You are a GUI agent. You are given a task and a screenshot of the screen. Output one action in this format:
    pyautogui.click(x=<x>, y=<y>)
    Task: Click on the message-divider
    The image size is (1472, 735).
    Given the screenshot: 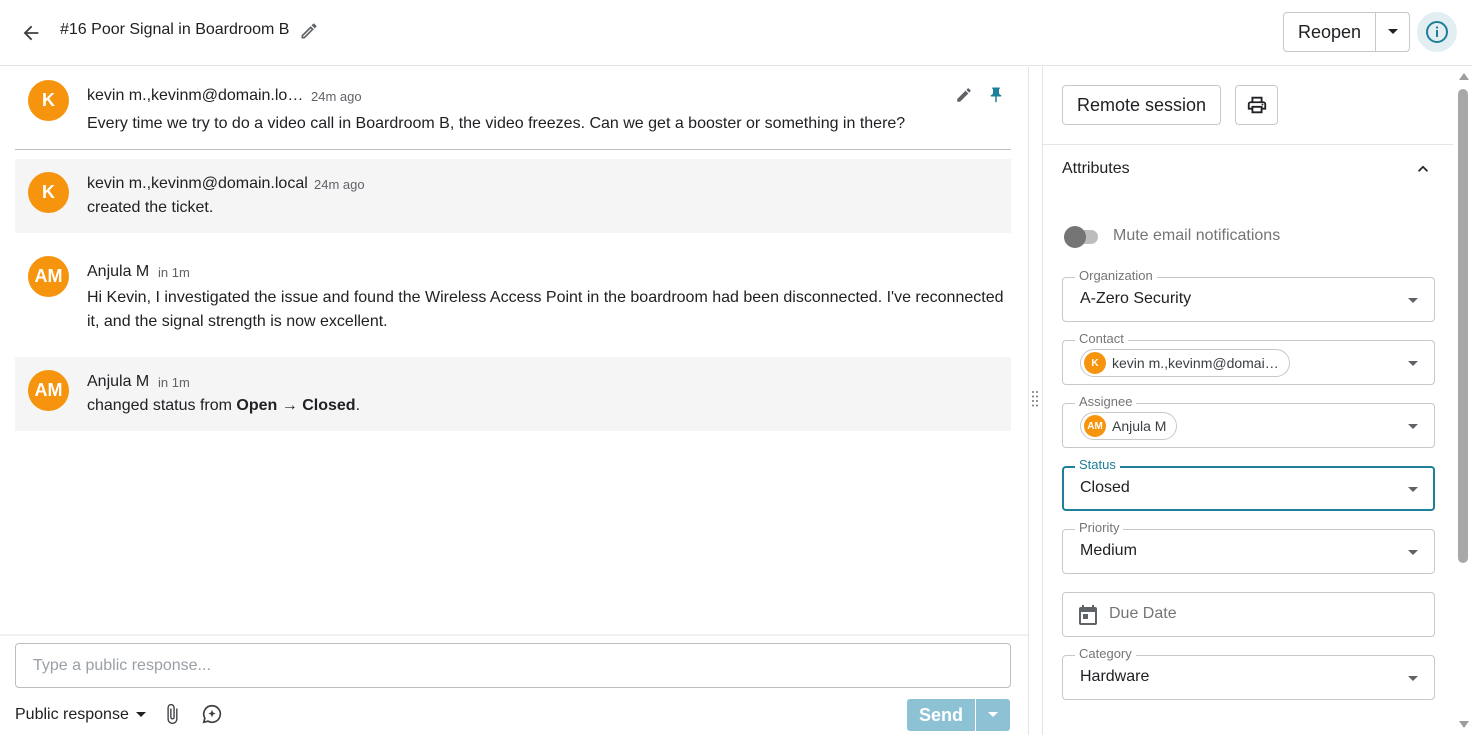 What is the action you would take?
    pyautogui.click(x=513, y=149)
    